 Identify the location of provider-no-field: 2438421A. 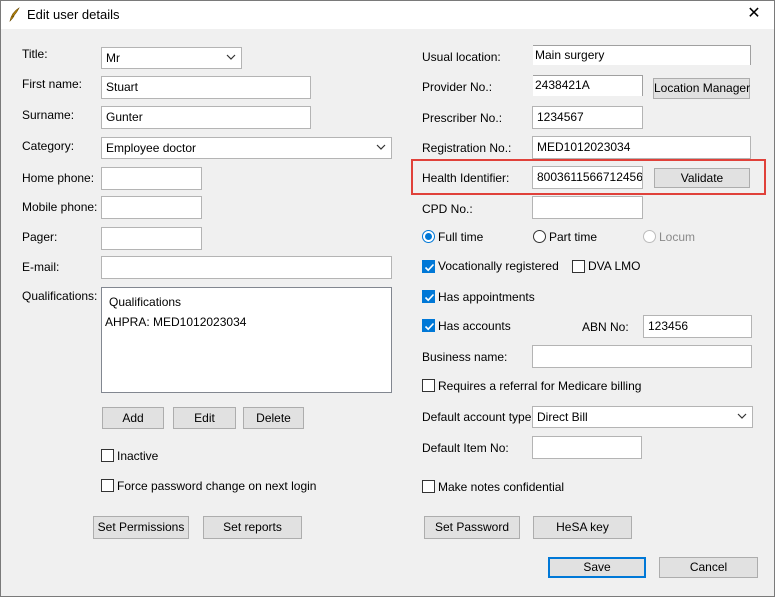
(588, 85).